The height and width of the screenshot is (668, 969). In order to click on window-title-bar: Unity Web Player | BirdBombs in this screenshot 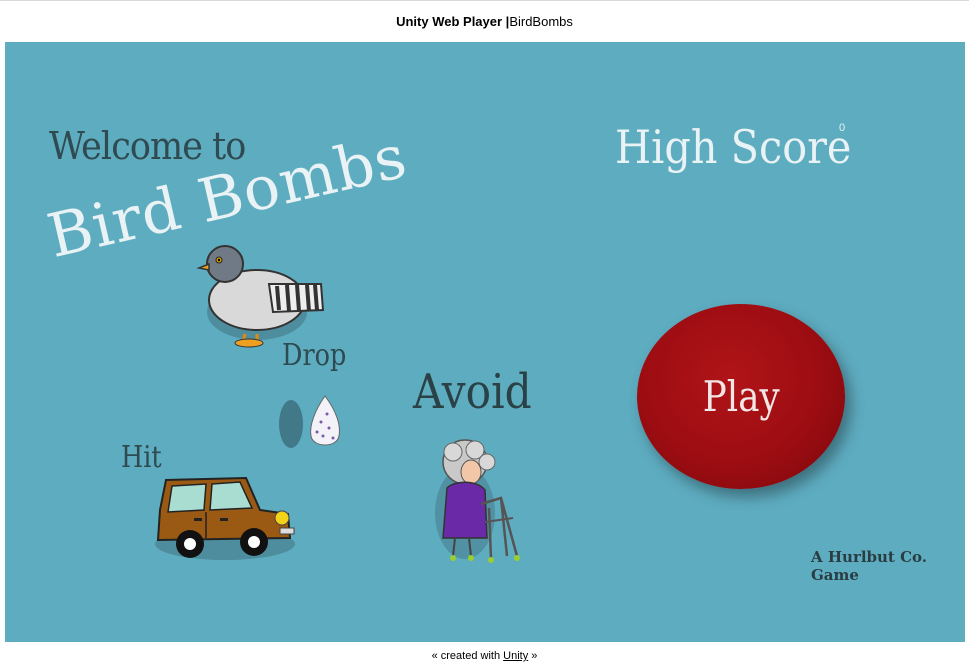, I will do `click(484, 20)`.